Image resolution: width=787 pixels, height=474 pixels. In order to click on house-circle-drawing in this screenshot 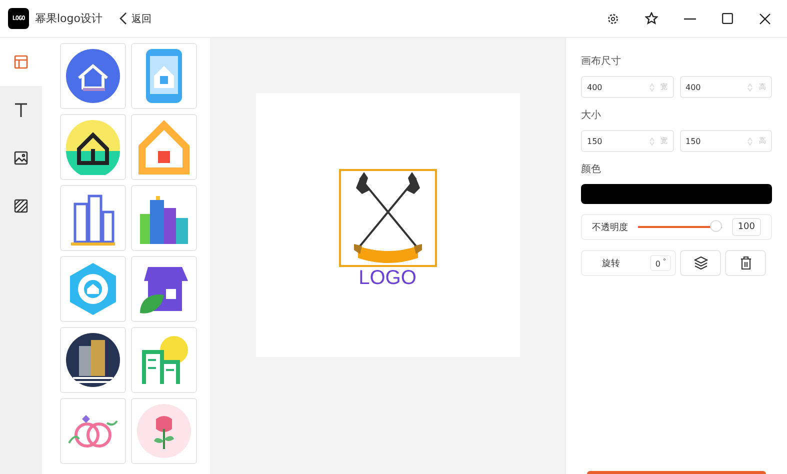, I will do `click(93, 76)`.